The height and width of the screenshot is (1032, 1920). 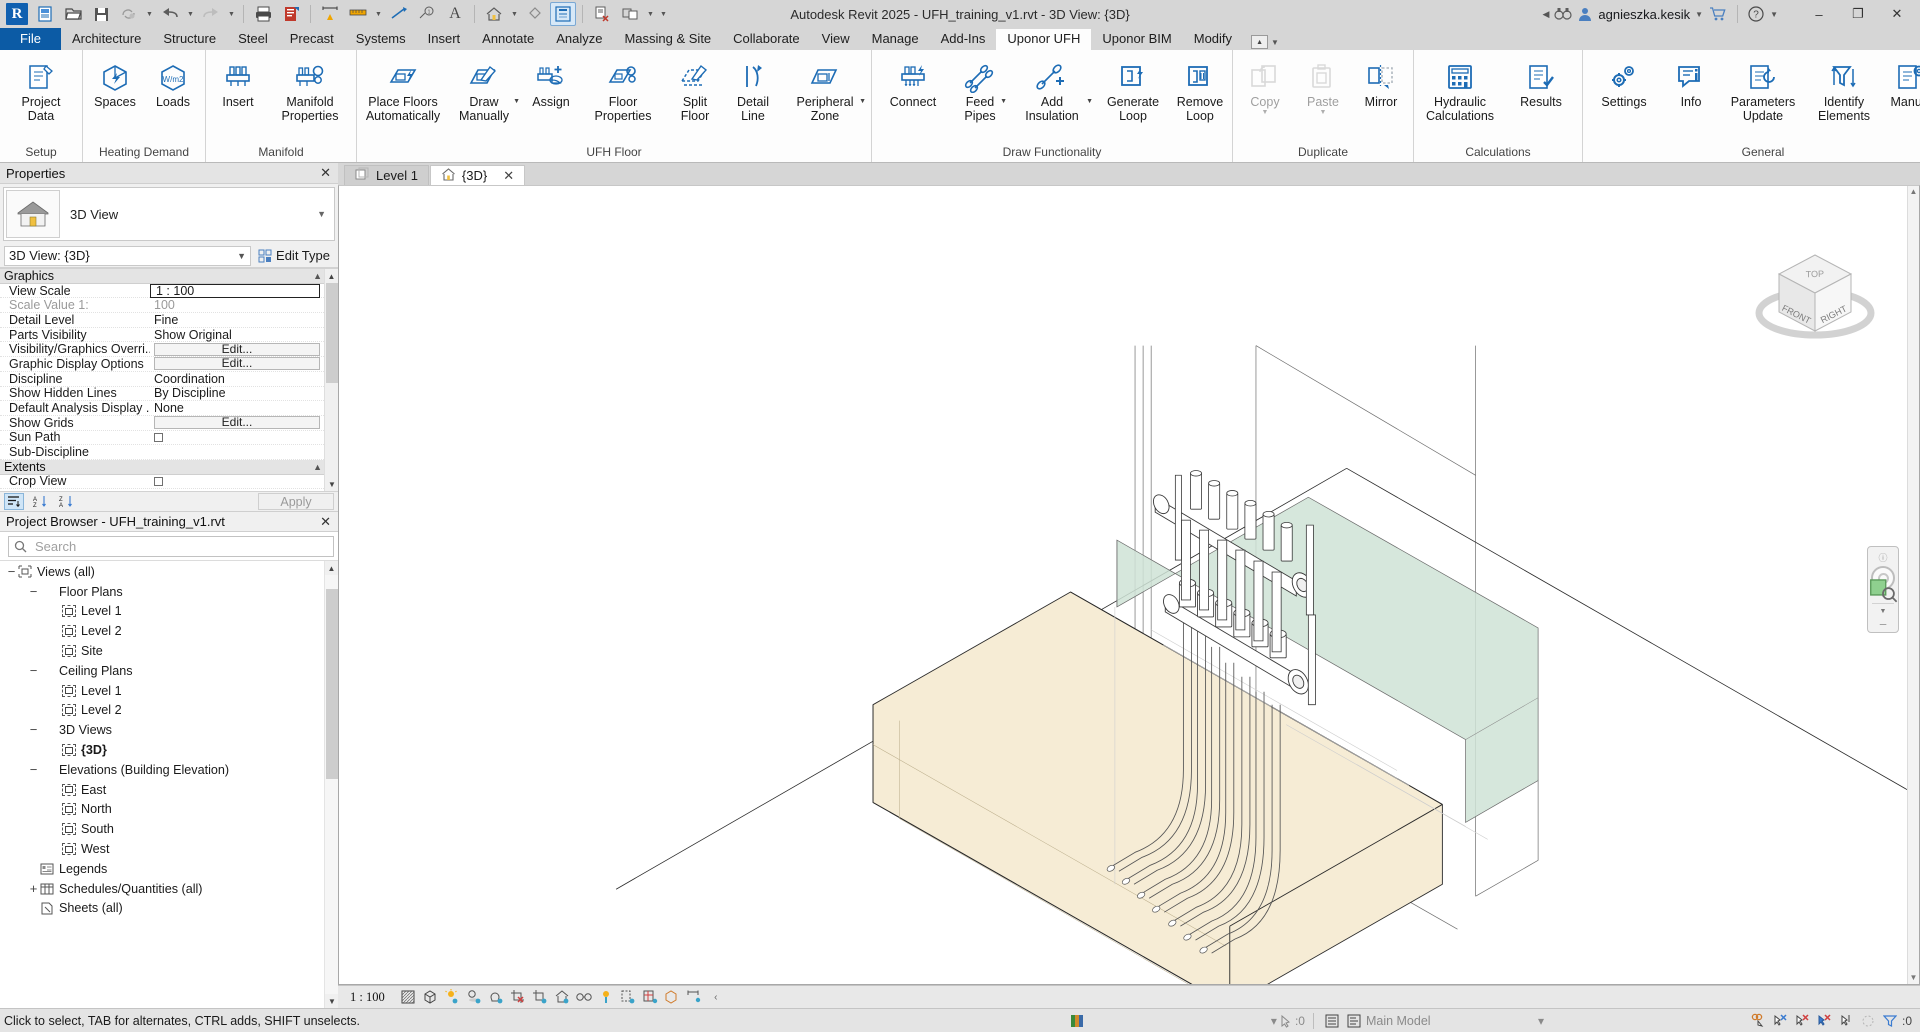 What do you see at coordinates (514, 14) in the screenshot?
I see `3d-view-dropdown-arrow: ▼` at bounding box center [514, 14].